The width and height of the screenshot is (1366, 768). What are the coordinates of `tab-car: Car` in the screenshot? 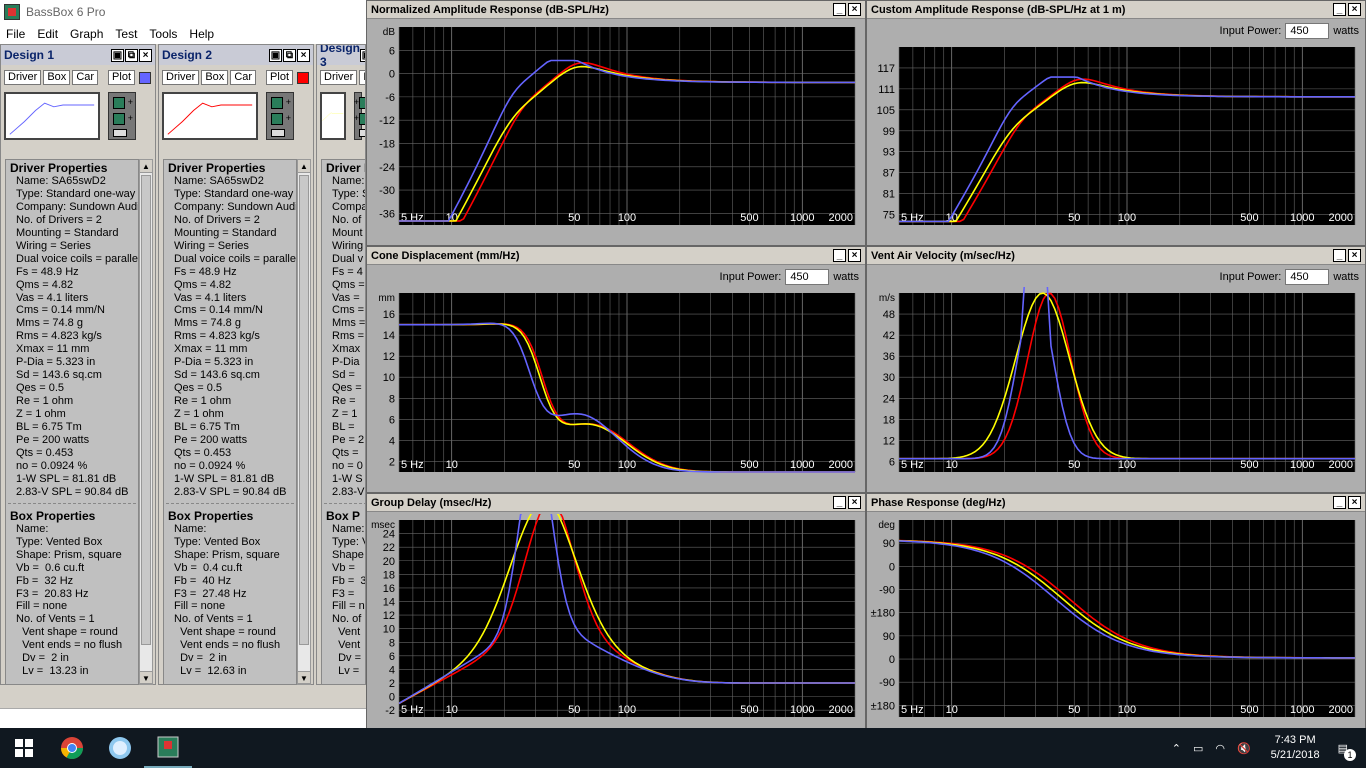 It's located at (243, 77).